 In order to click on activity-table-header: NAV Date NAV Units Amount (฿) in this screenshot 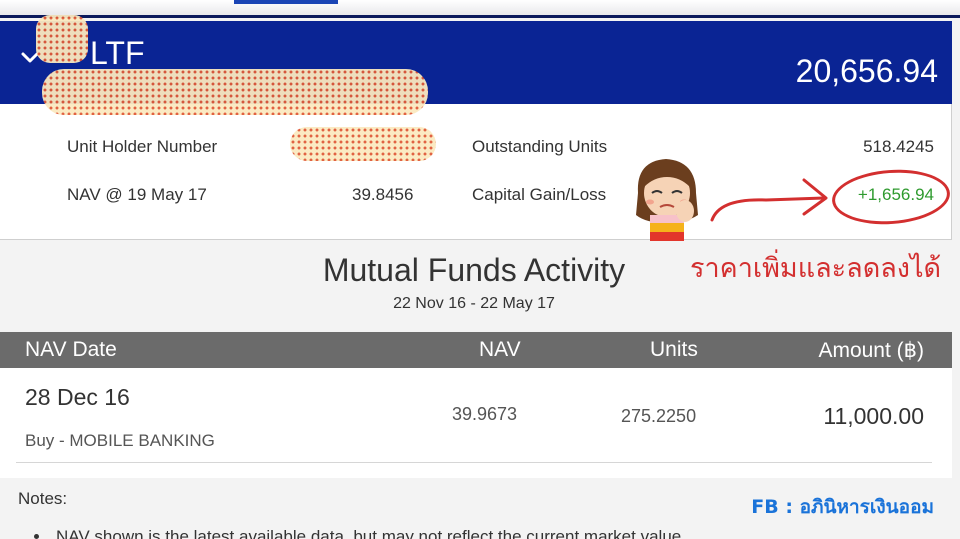, I will do `click(476, 350)`.